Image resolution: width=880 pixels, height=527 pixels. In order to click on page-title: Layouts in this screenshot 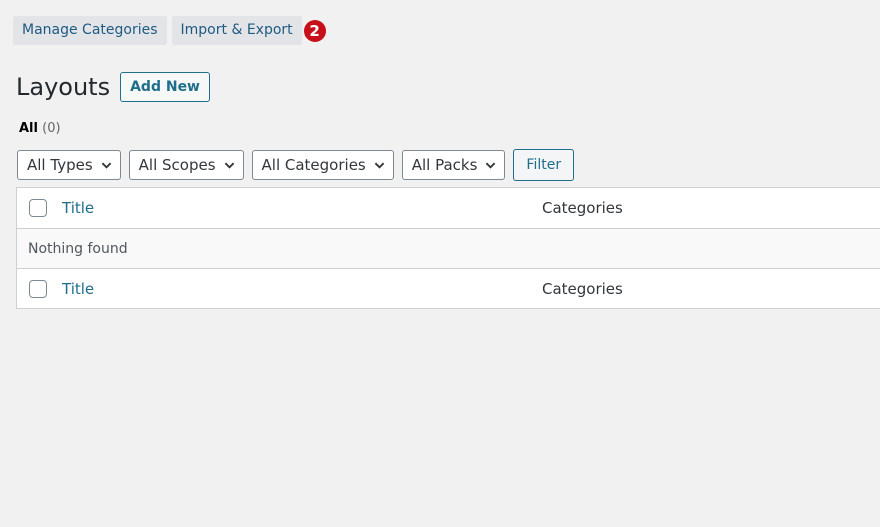, I will do `click(63, 87)`.